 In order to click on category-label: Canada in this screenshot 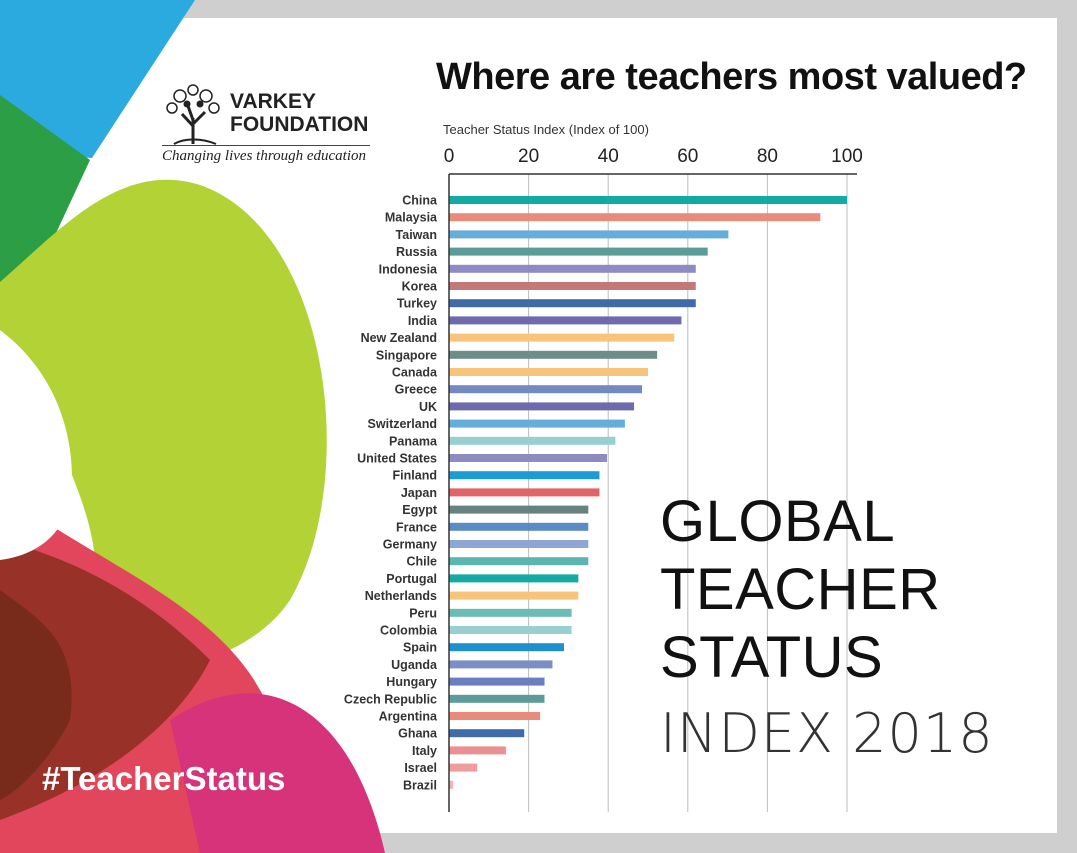, I will do `click(415, 373)`.